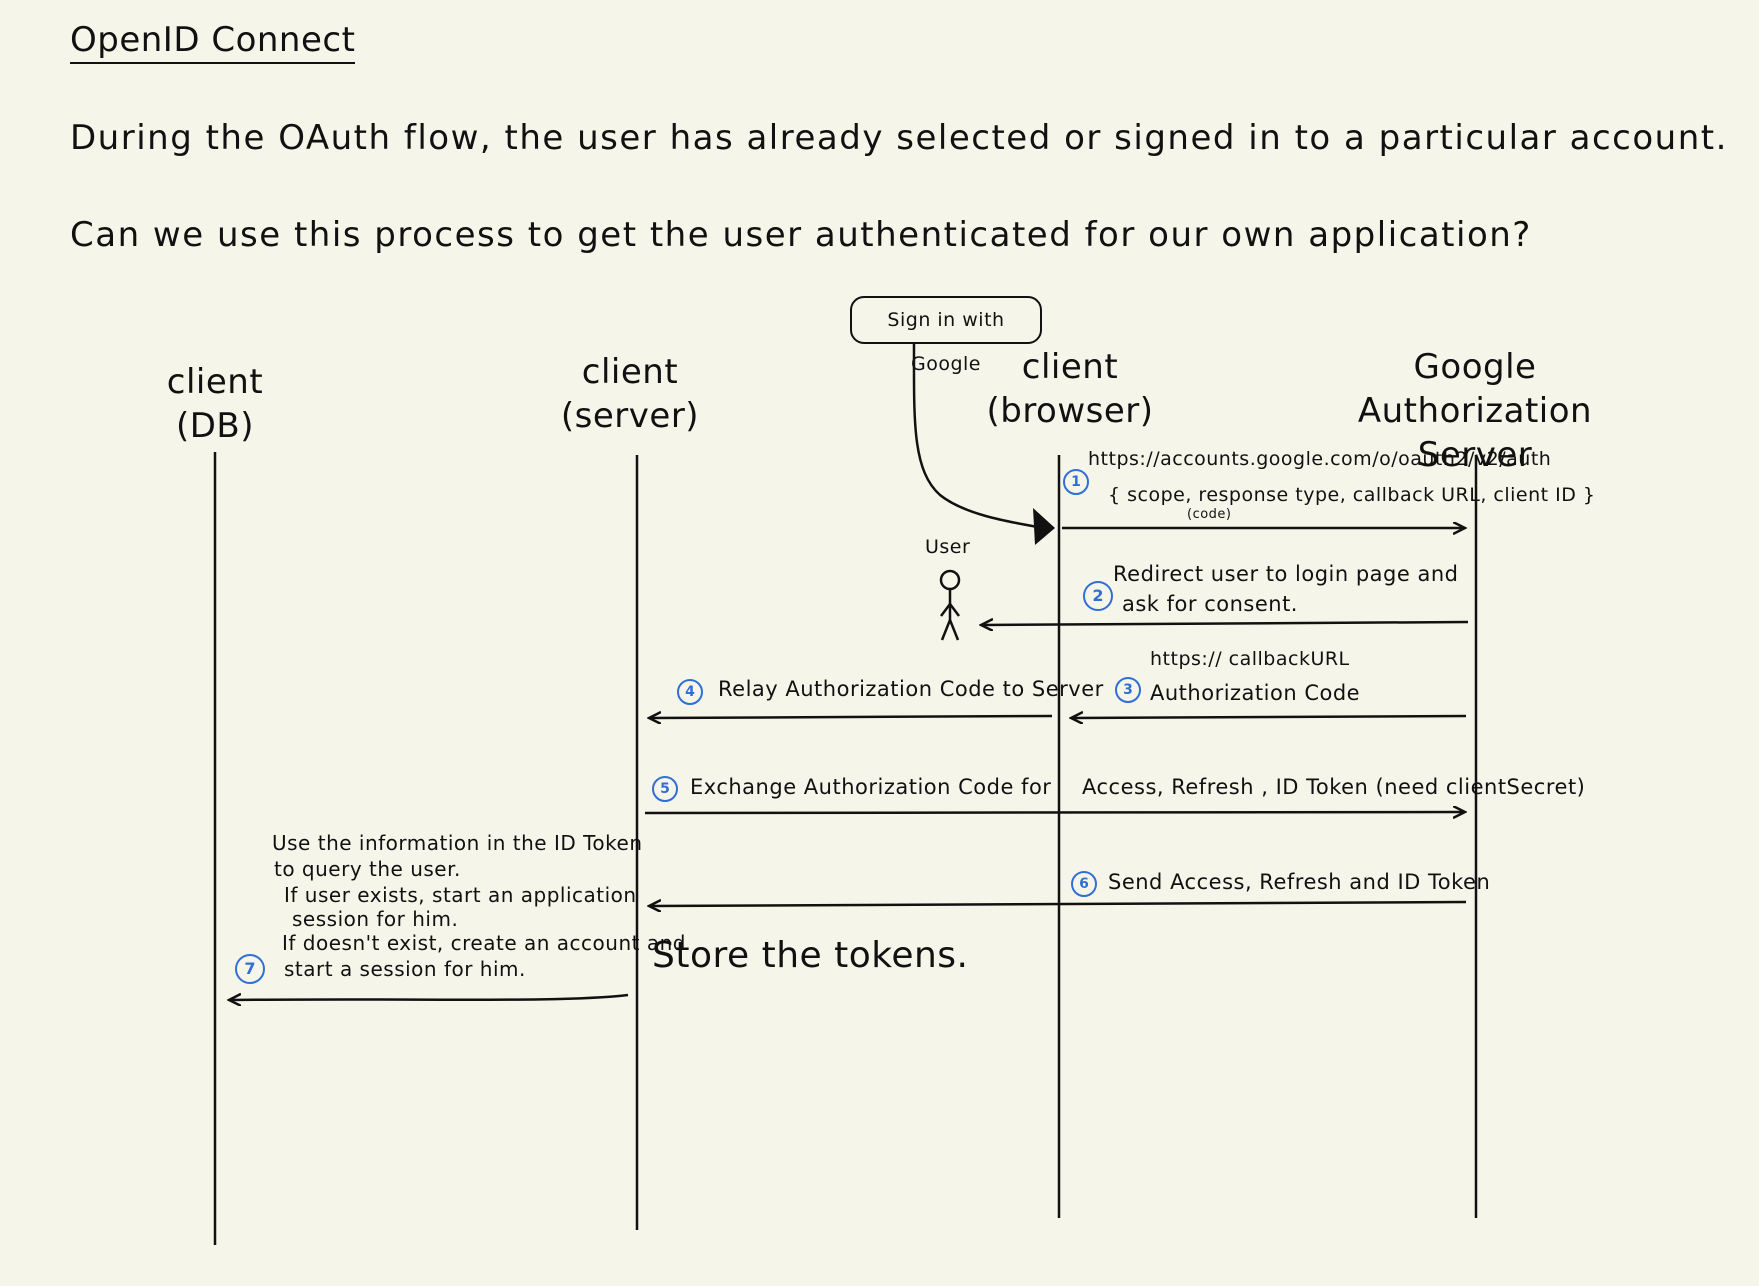 The height and width of the screenshot is (1286, 1759). What do you see at coordinates (1084, 884) in the screenshot?
I see `step-6-badge: 6` at bounding box center [1084, 884].